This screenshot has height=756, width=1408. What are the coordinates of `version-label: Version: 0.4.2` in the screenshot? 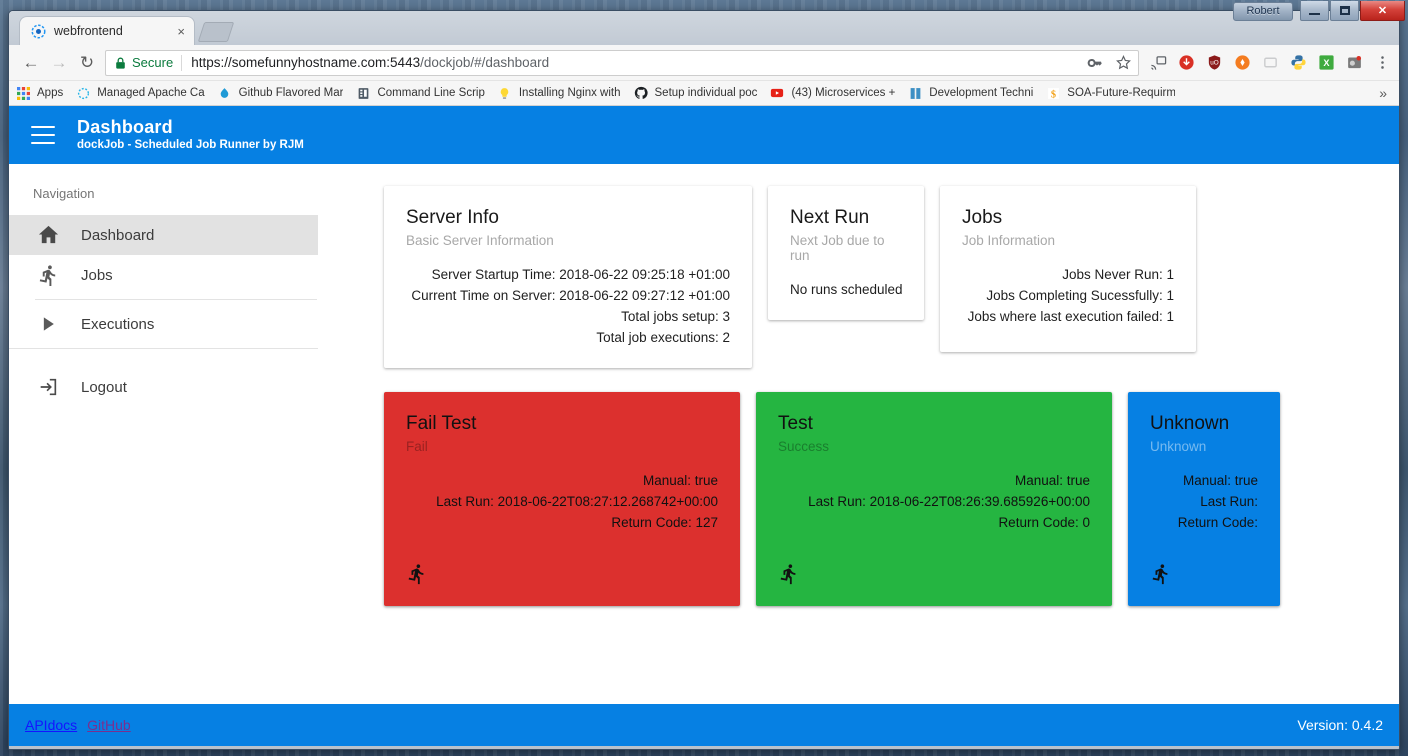 It's located at (1340, 725).